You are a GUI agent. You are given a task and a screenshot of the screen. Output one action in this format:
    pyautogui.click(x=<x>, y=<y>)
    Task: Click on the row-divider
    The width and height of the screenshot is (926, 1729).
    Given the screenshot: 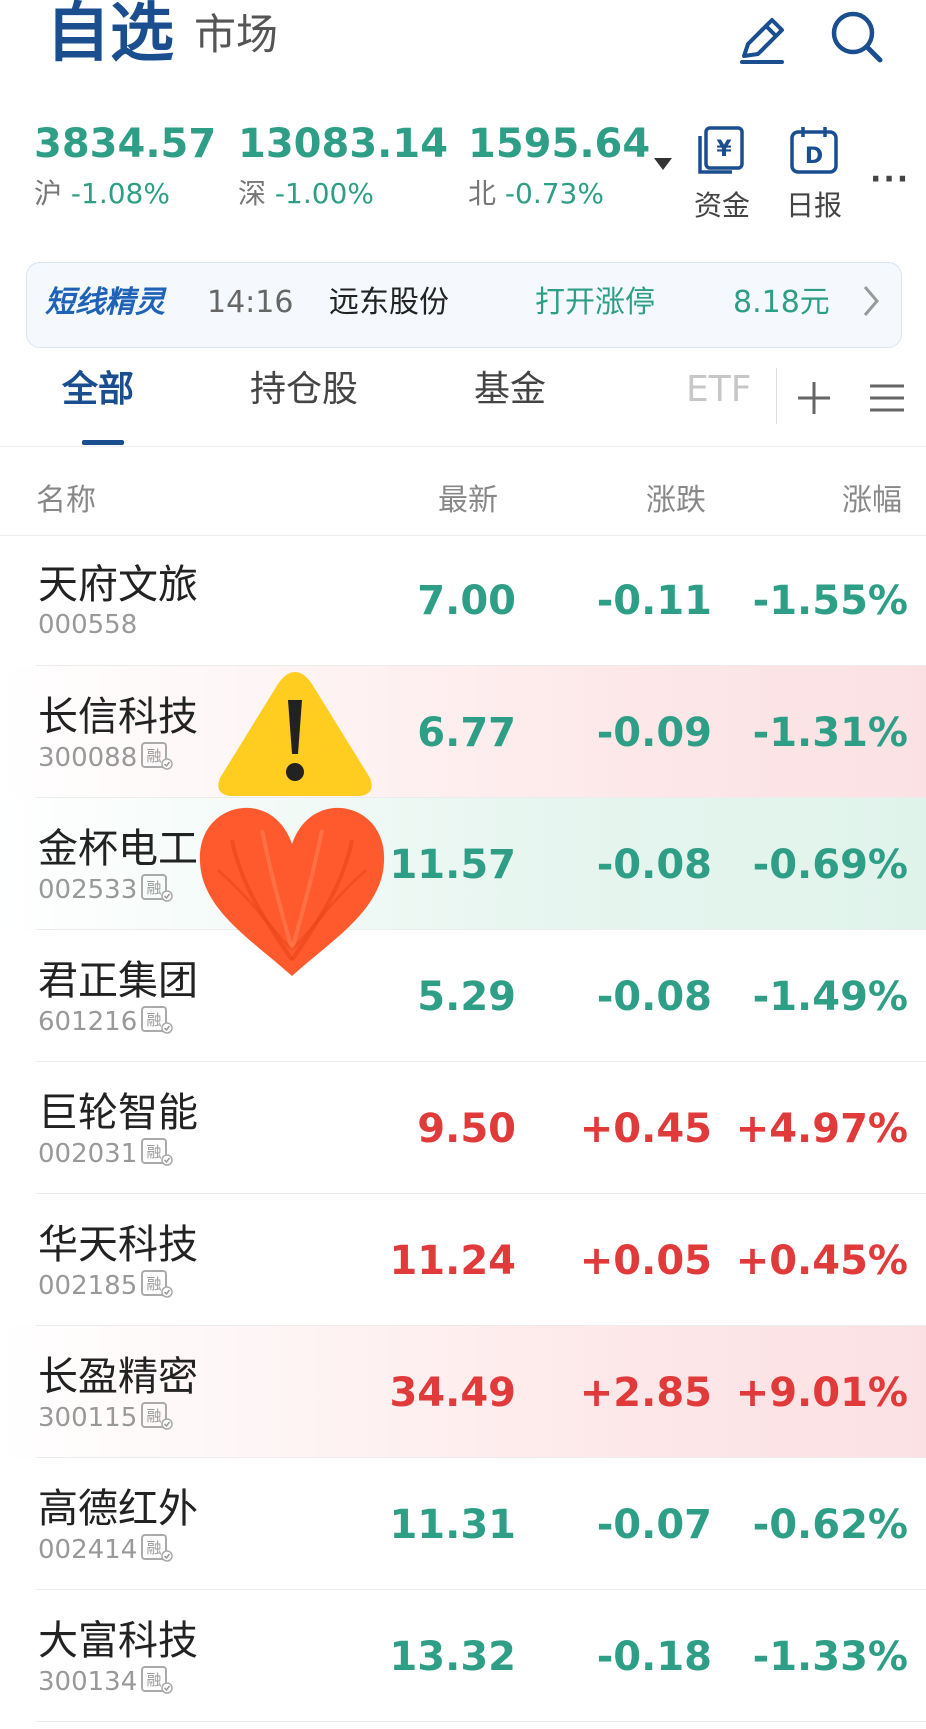 What is the action you would take?
    pyautogui.click(x=481, y=1721)
    